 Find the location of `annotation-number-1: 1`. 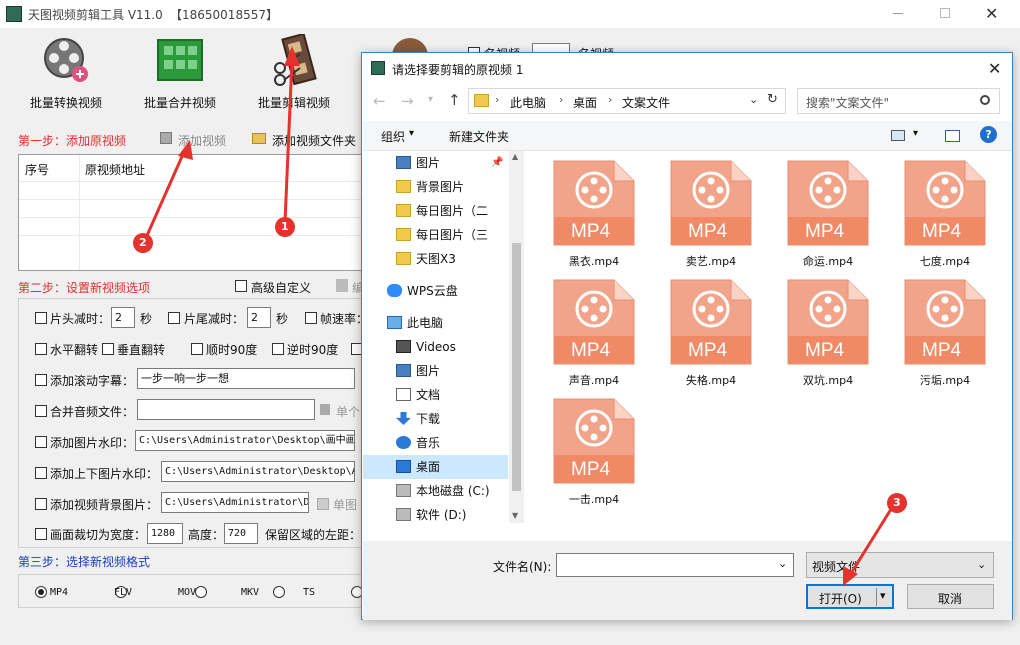

annotation-number-1: 1 is located at coordinates (285, 226).